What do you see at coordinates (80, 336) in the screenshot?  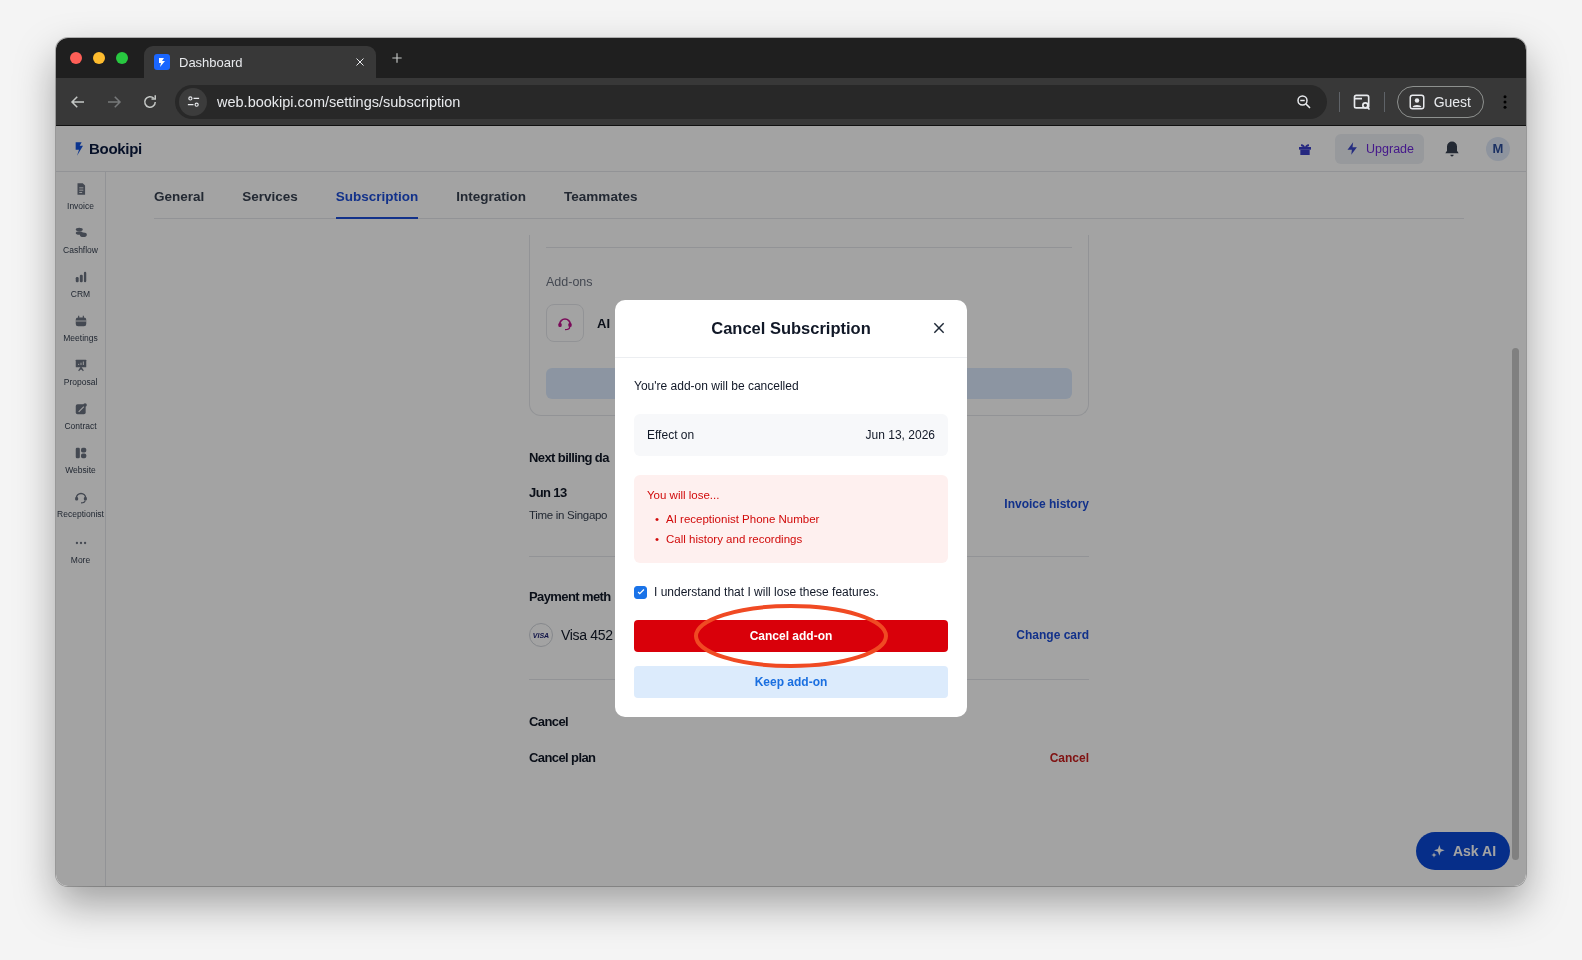 I see `sidebar-item: Meetings` at bounding box center [80, 336].